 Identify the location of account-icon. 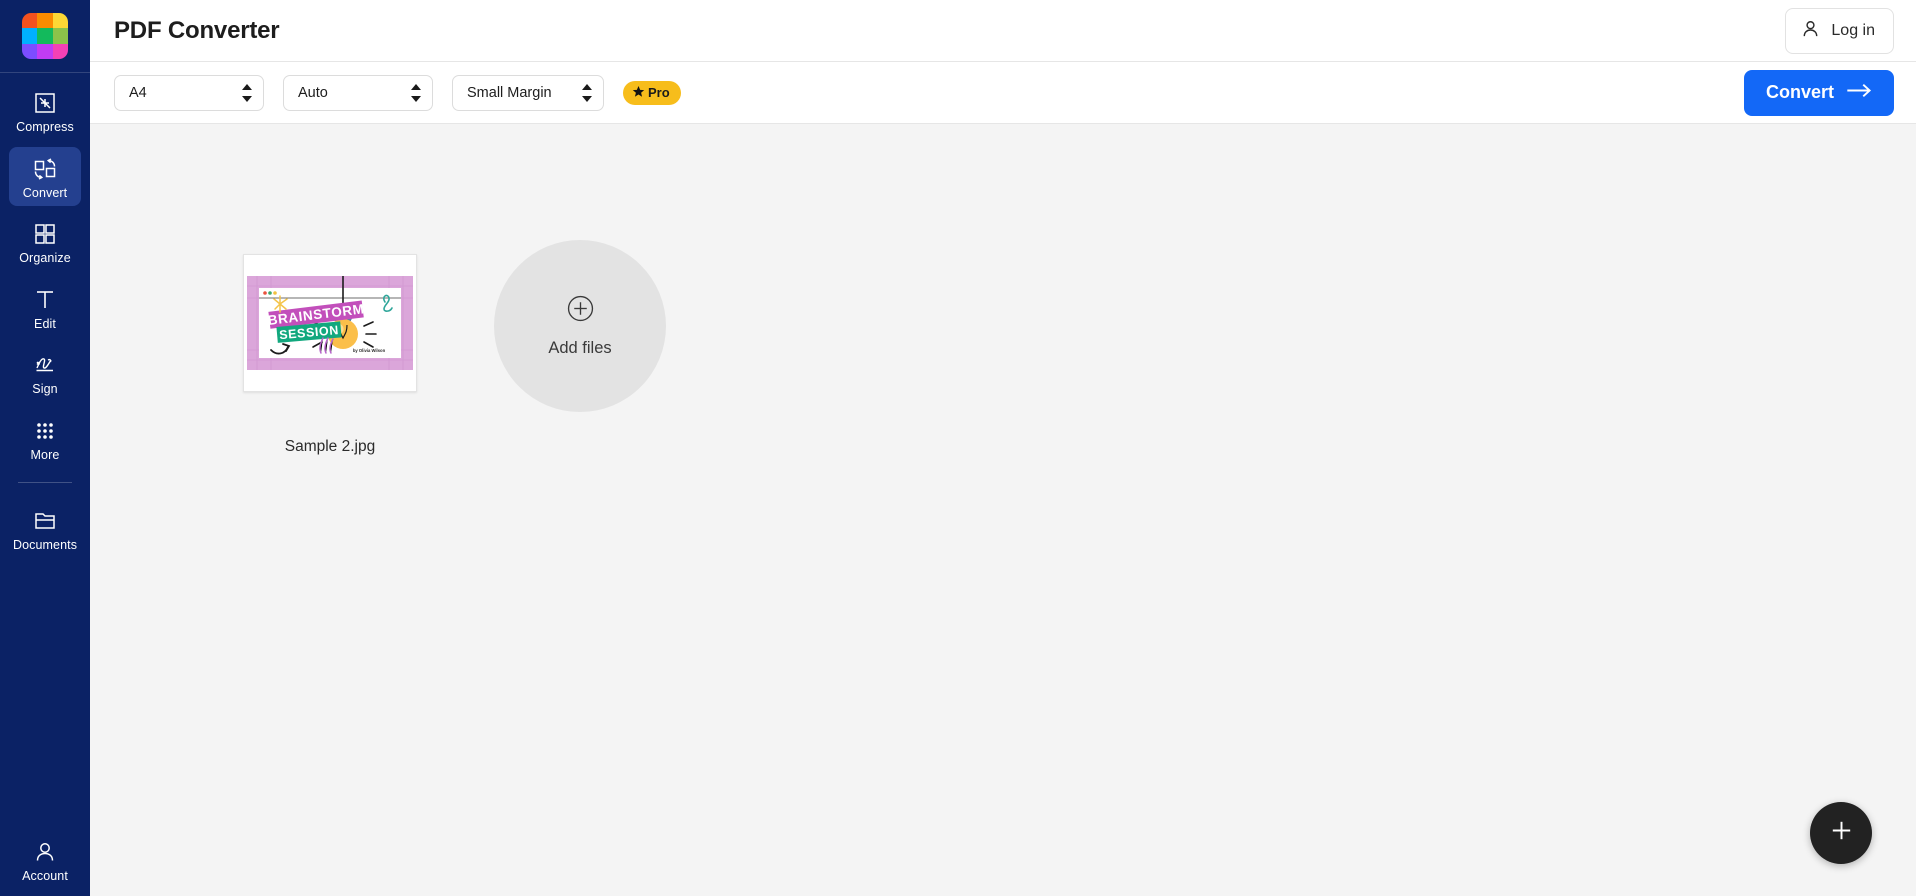
(45, 852).